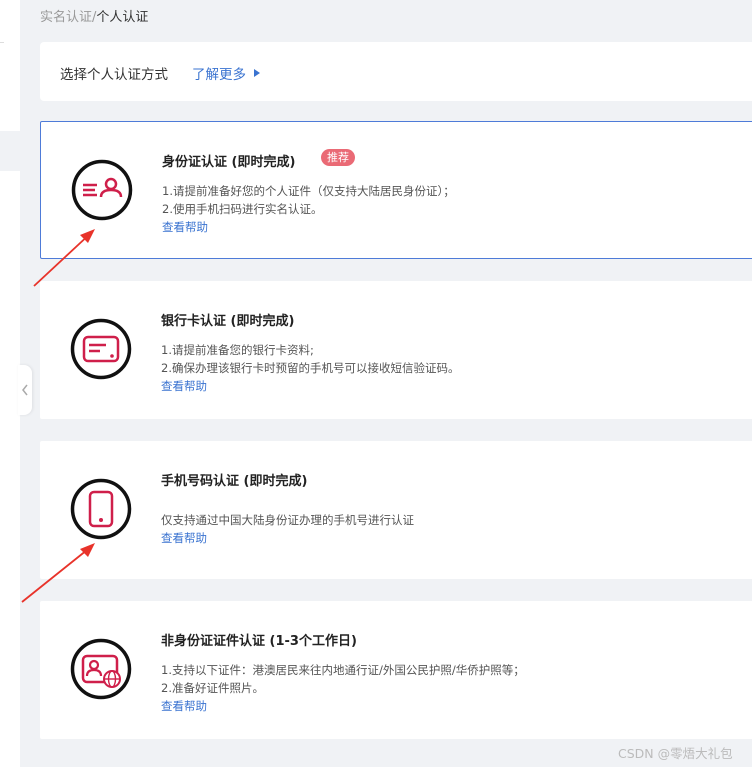 The width and height of the screenshot is (752, 767). I want to click on learn-more-link: 了解更多, so click(226, 73).